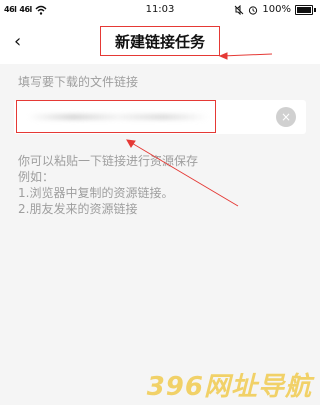 This screenshot has width=320, height=405. Describe the element at coordinates (239, 10) in the screenshot. I see `mute-icon` at that location.